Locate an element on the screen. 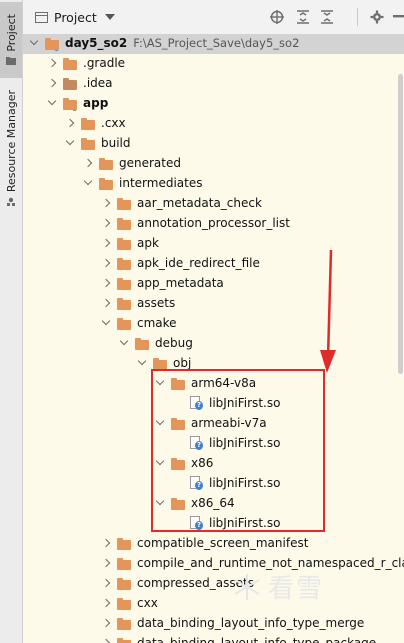 Image resolution: width=404 pixels, height=643 pixels. annotation-highlight-box is located at coordinates (238, 450).